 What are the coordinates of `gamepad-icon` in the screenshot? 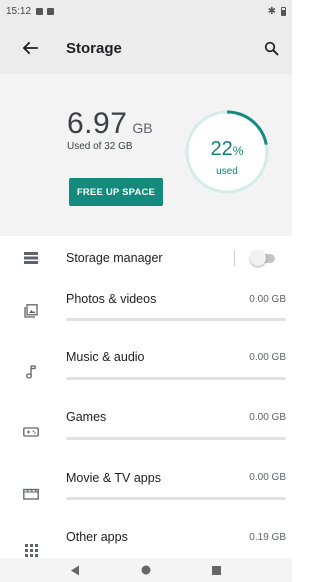 It's located at (31, 432).